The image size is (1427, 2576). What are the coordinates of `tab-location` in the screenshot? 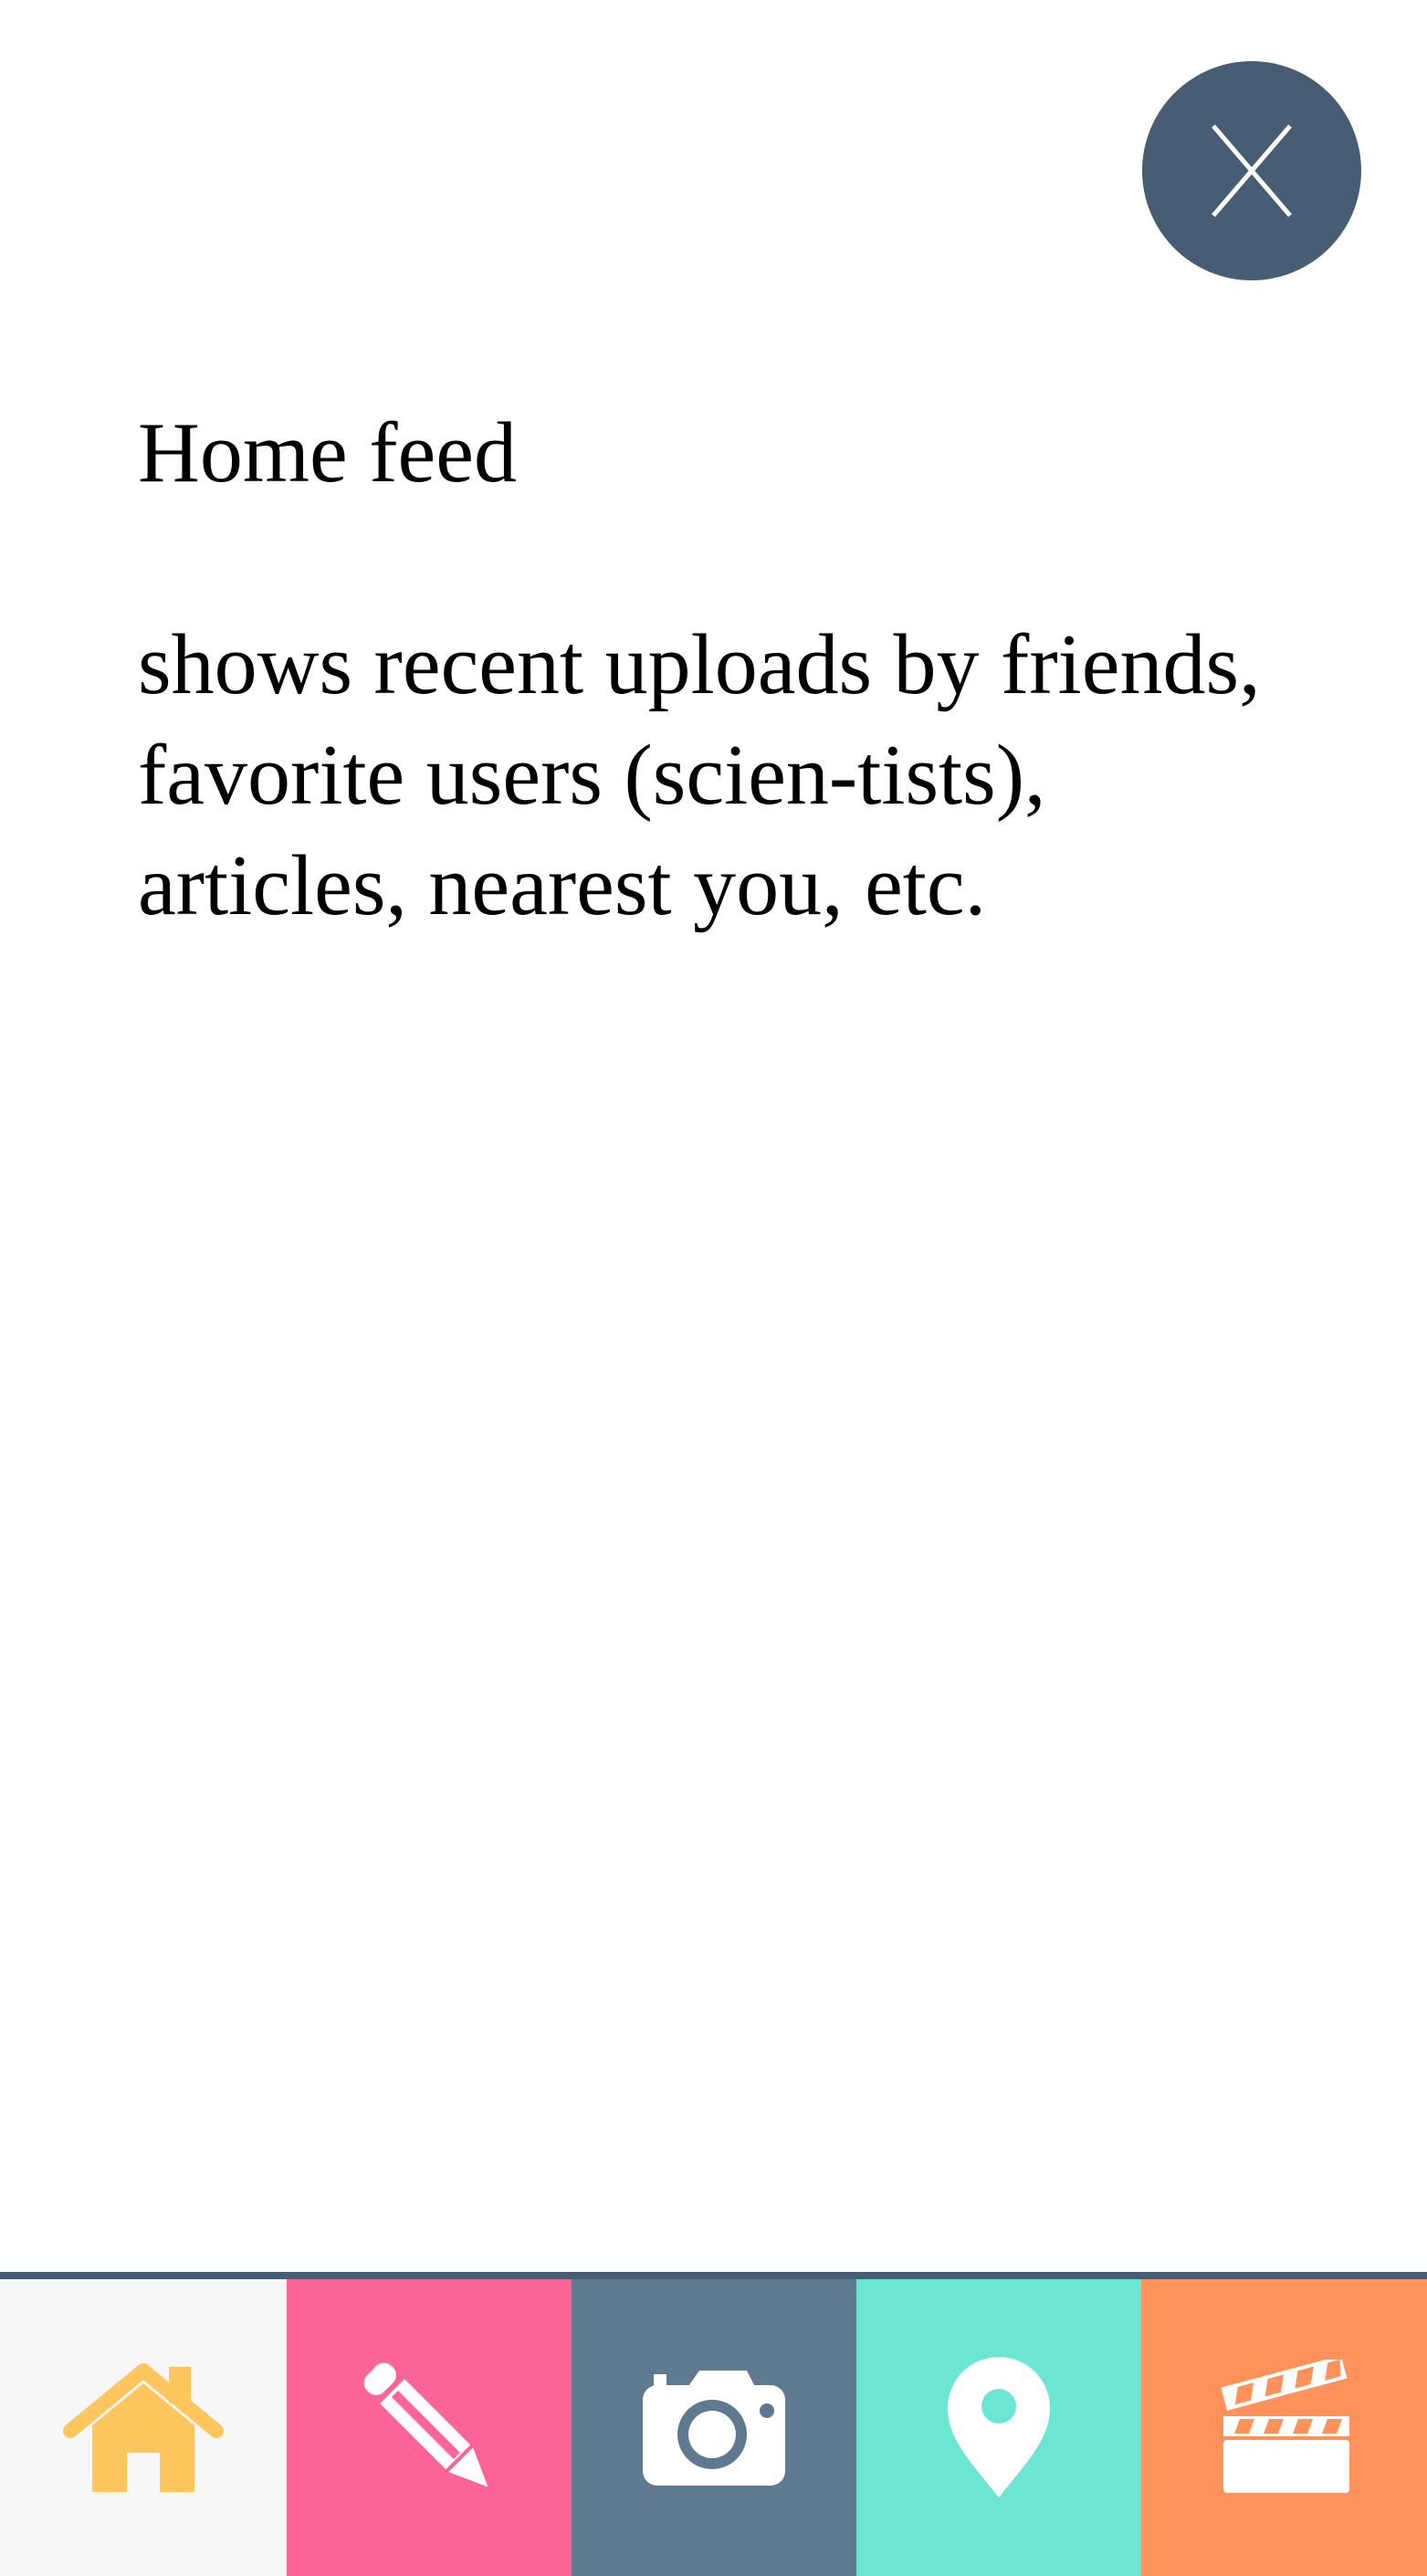 It's located at (999, 2427).